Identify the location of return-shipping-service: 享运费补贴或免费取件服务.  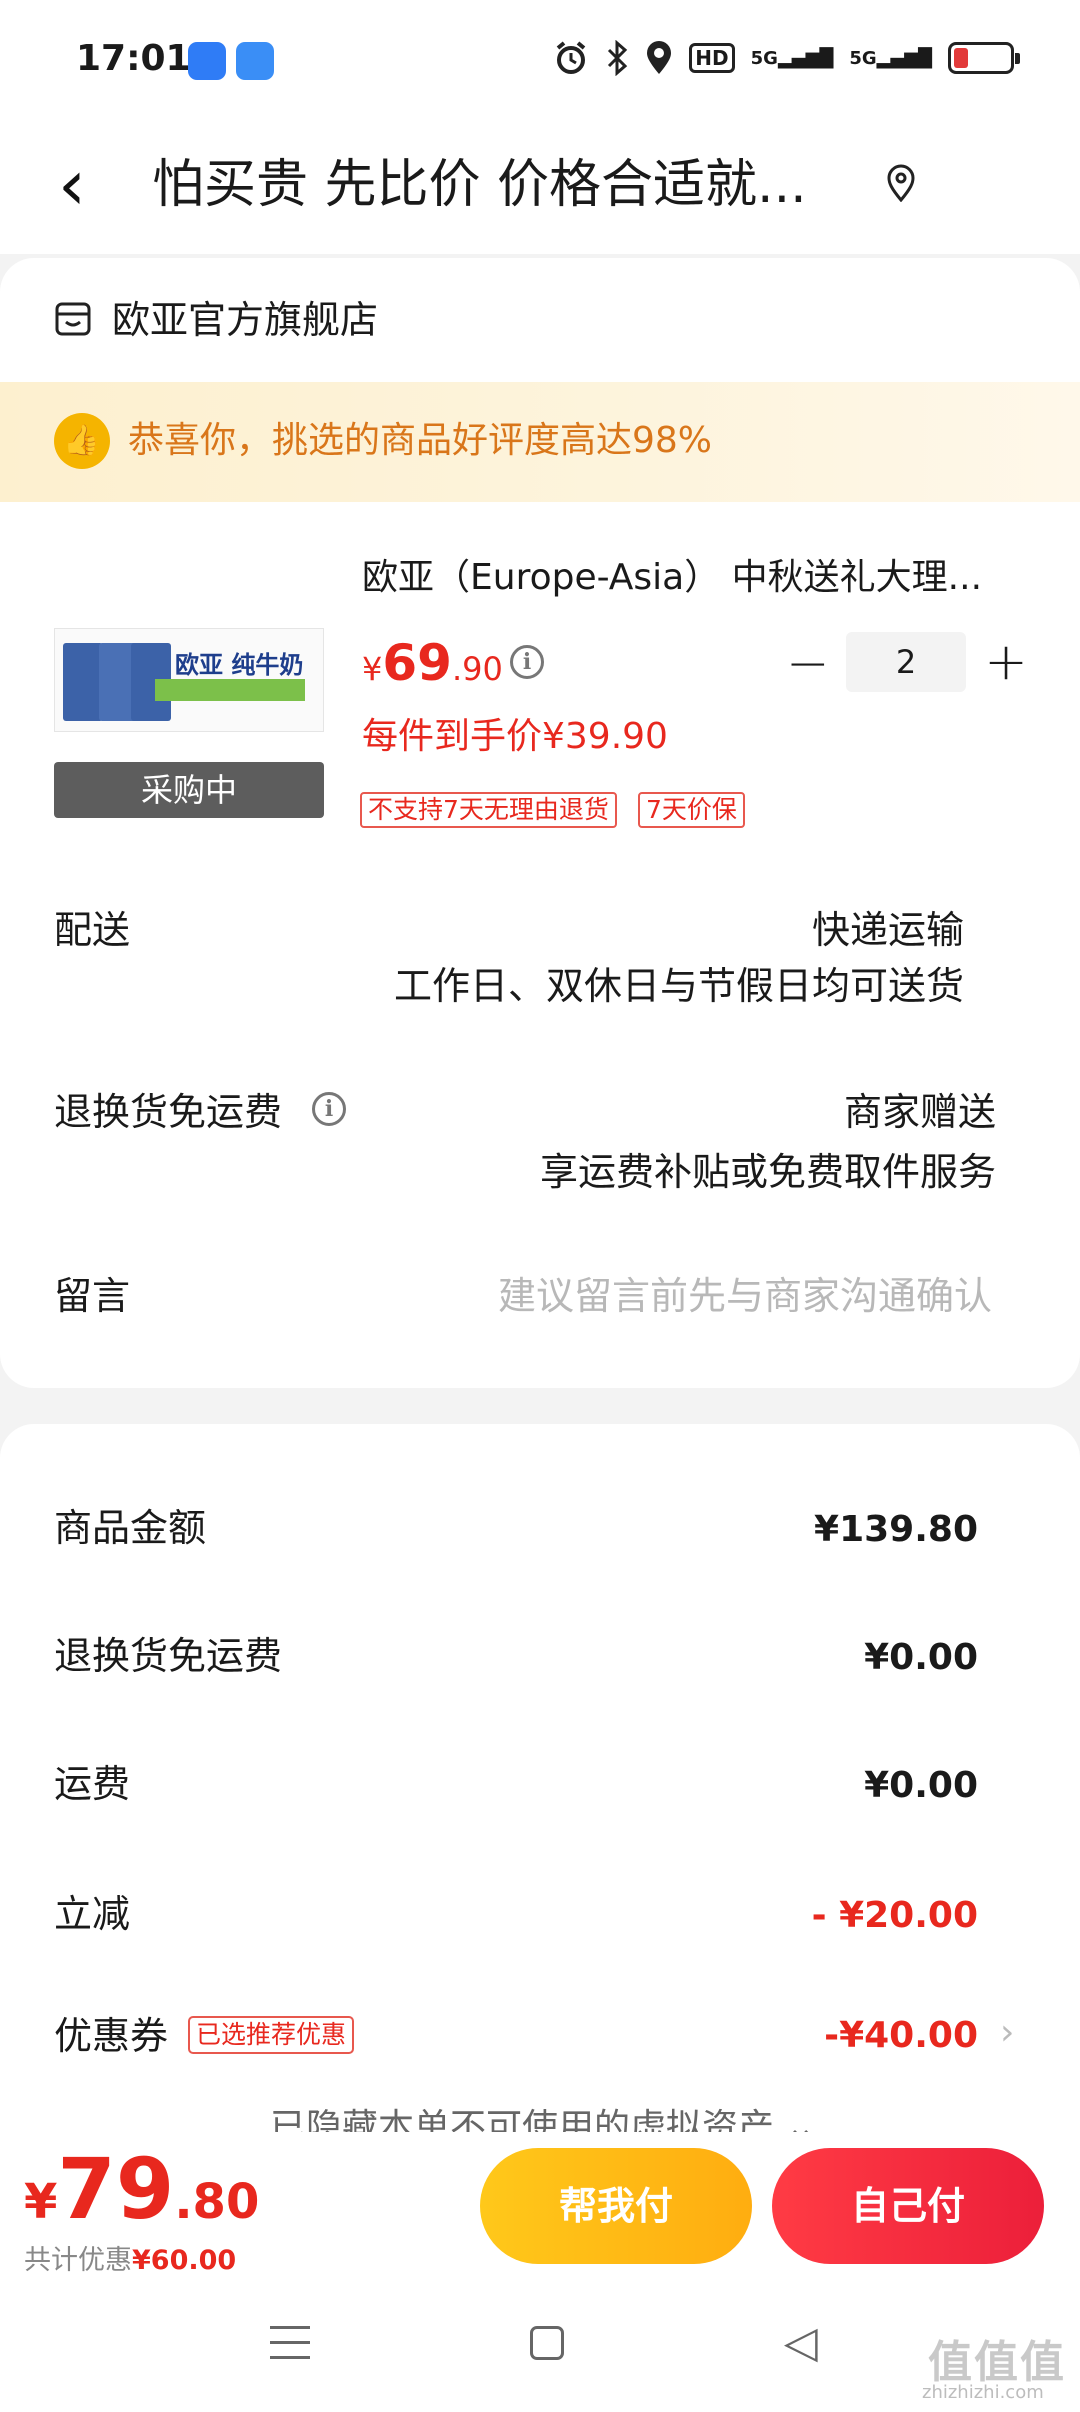
(767, 1172).